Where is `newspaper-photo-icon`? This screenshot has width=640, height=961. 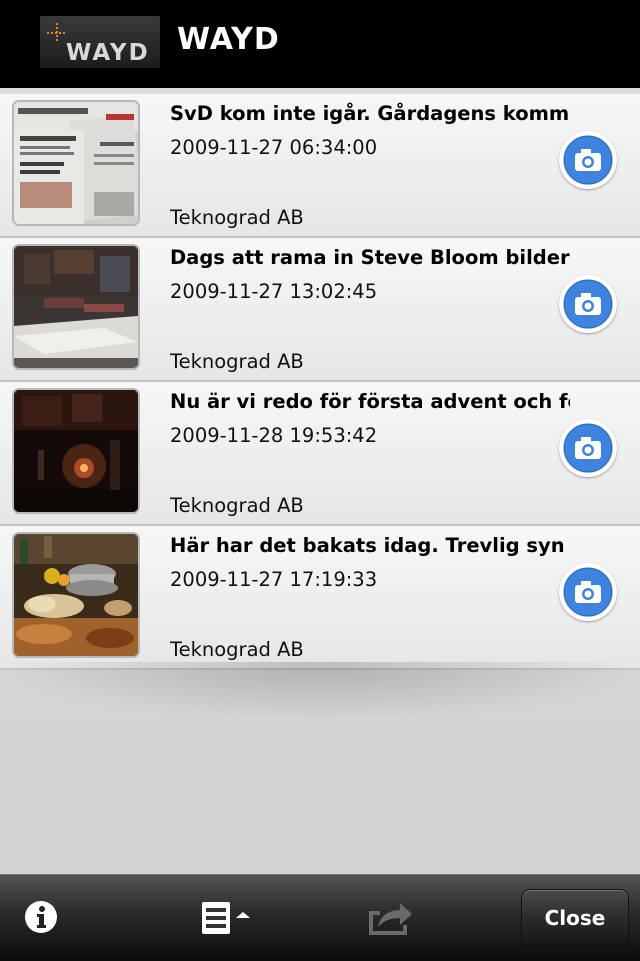 newspaper-photo-icon is located at coordinates (76, 163).